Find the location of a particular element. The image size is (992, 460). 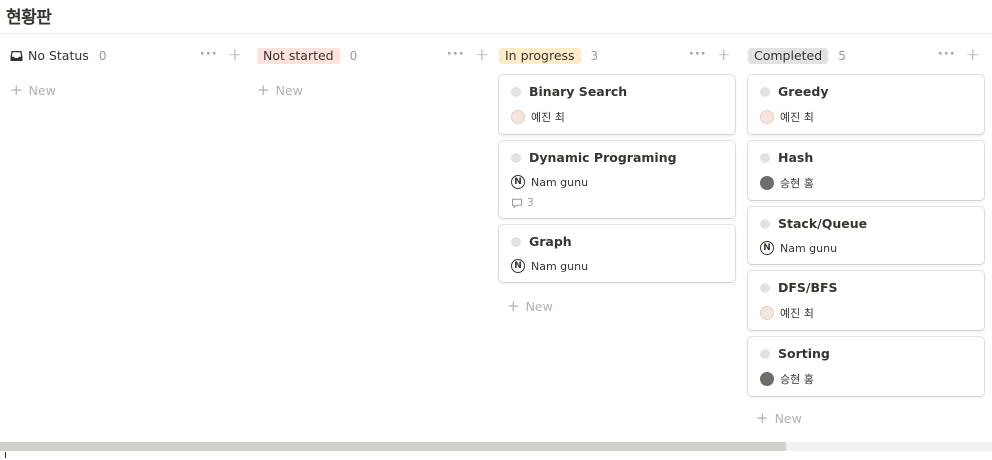

card-title: Stack/Queue is located at coordinates (823, 223).